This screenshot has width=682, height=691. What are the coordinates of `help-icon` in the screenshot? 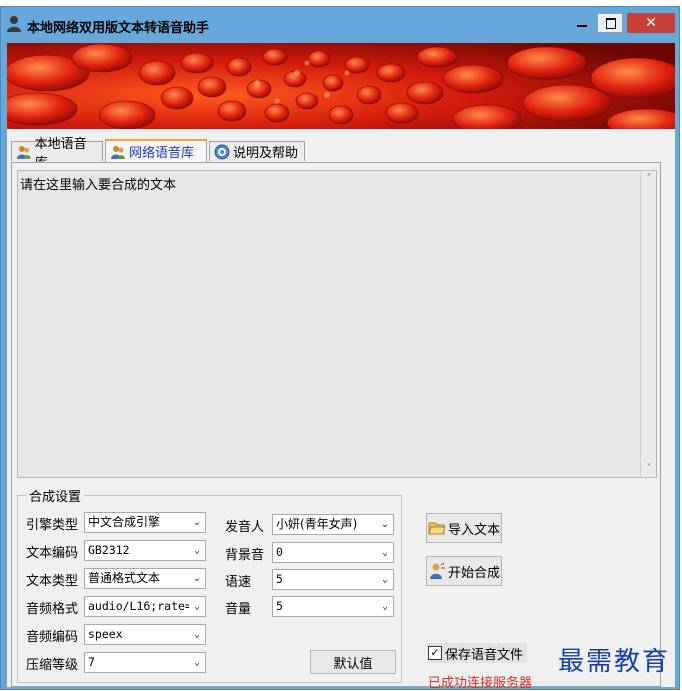 It's located at (222, 151).